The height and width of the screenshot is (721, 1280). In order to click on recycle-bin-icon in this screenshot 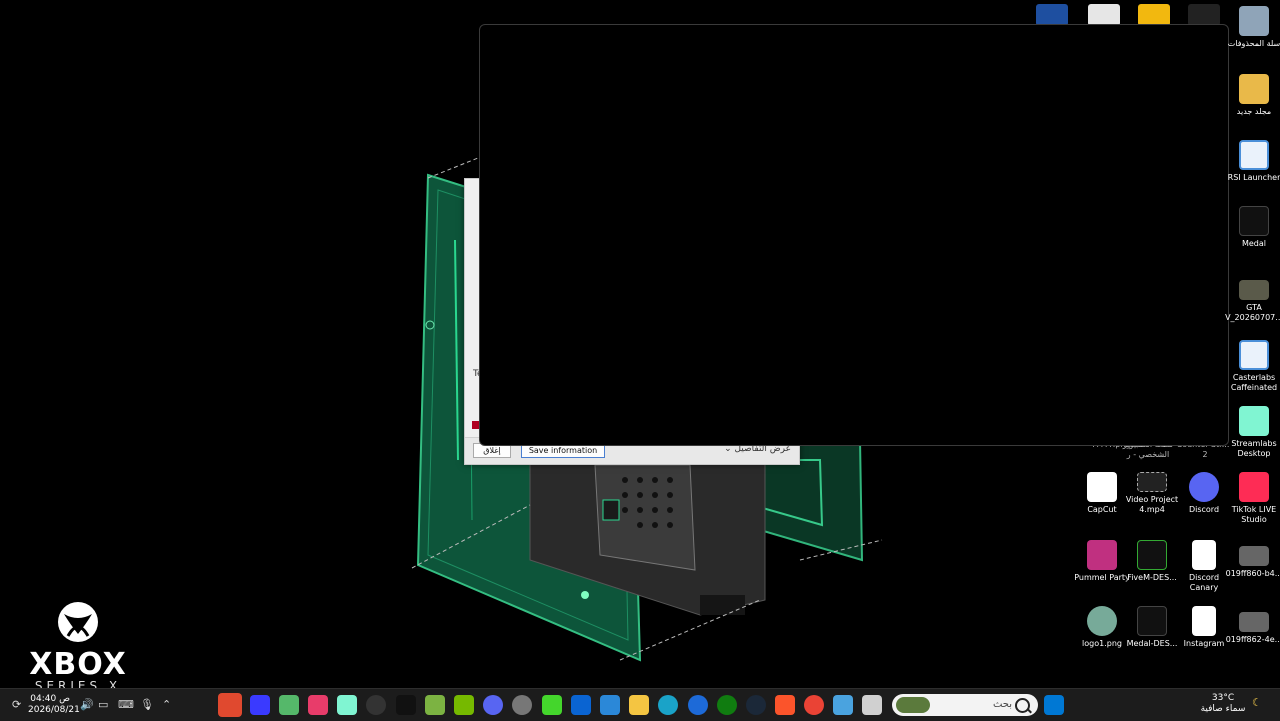, I will do `click(1254, 21)`.